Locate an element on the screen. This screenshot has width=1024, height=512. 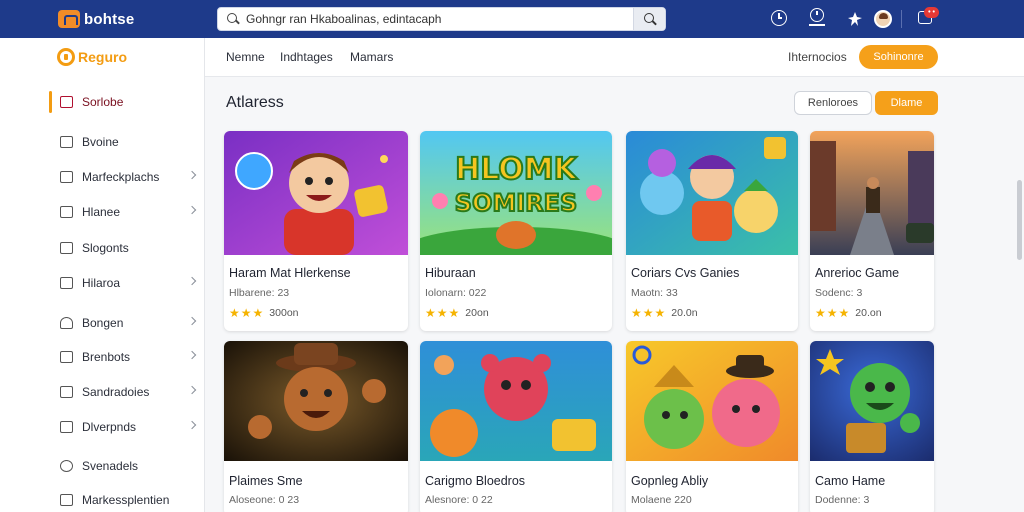
brand: bohtse is located at coordinates (96, 19).